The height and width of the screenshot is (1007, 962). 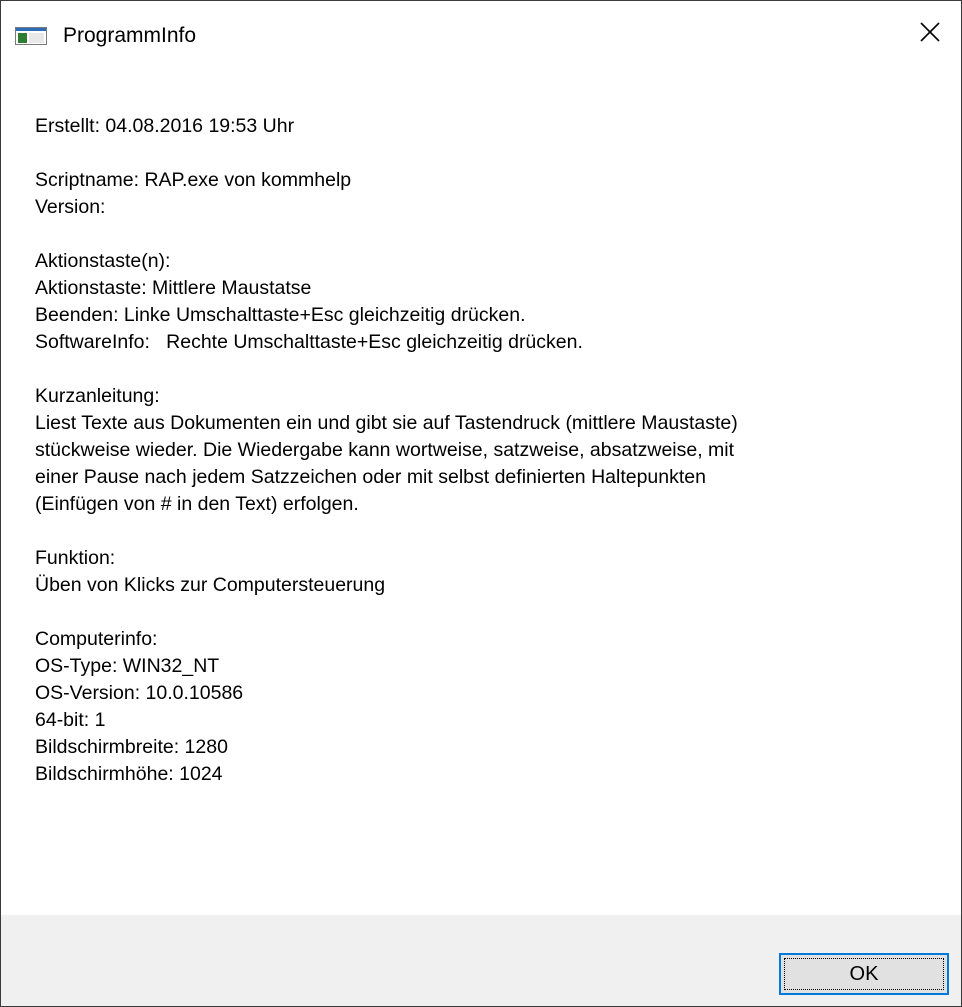 What do you see at coordinates (97, 396) in the screenshot?
I see `guide-heading: Kurzanleitung:` at bounding box center [97, 396].